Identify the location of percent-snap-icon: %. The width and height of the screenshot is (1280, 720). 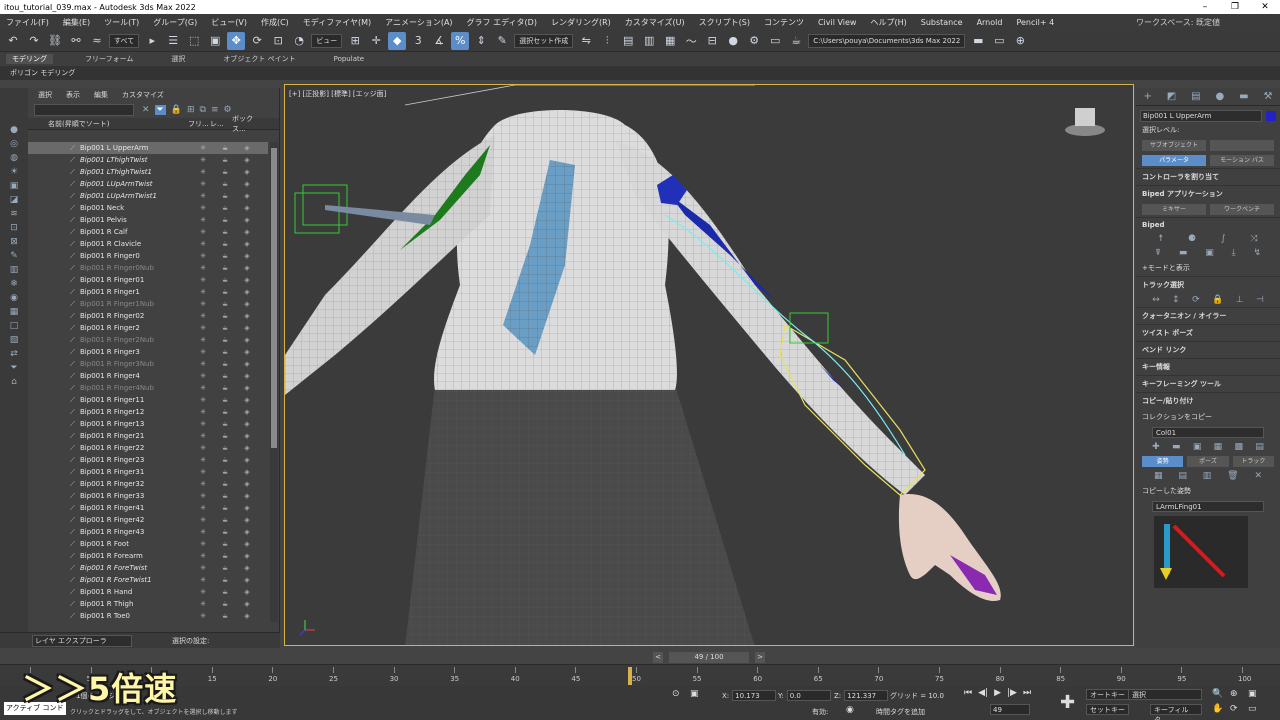
(460, 40).